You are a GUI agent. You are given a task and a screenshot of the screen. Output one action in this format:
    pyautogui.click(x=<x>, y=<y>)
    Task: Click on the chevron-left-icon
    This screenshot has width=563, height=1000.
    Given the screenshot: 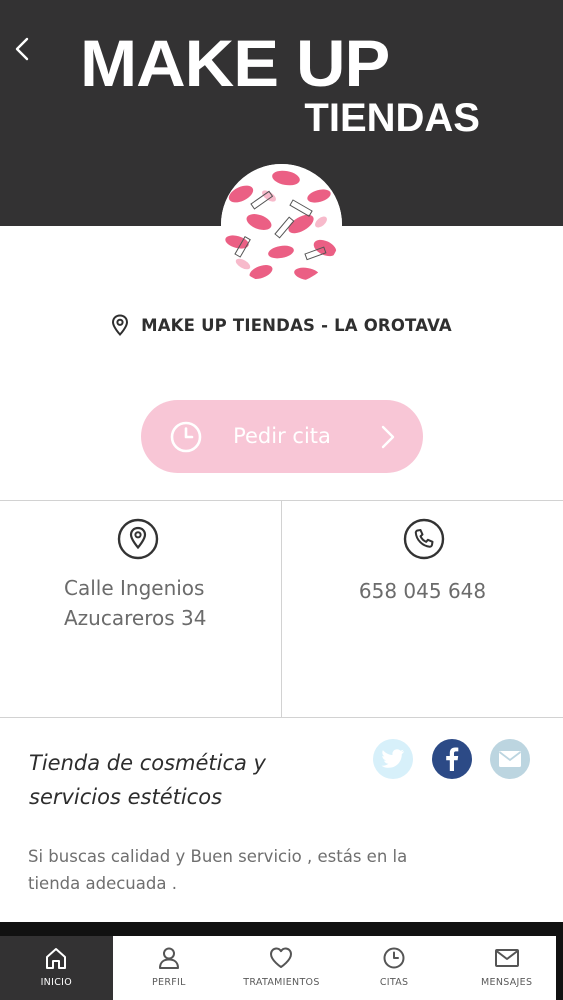 What is the action you would take?
    pyautogui.click(x=22, y=49)
    